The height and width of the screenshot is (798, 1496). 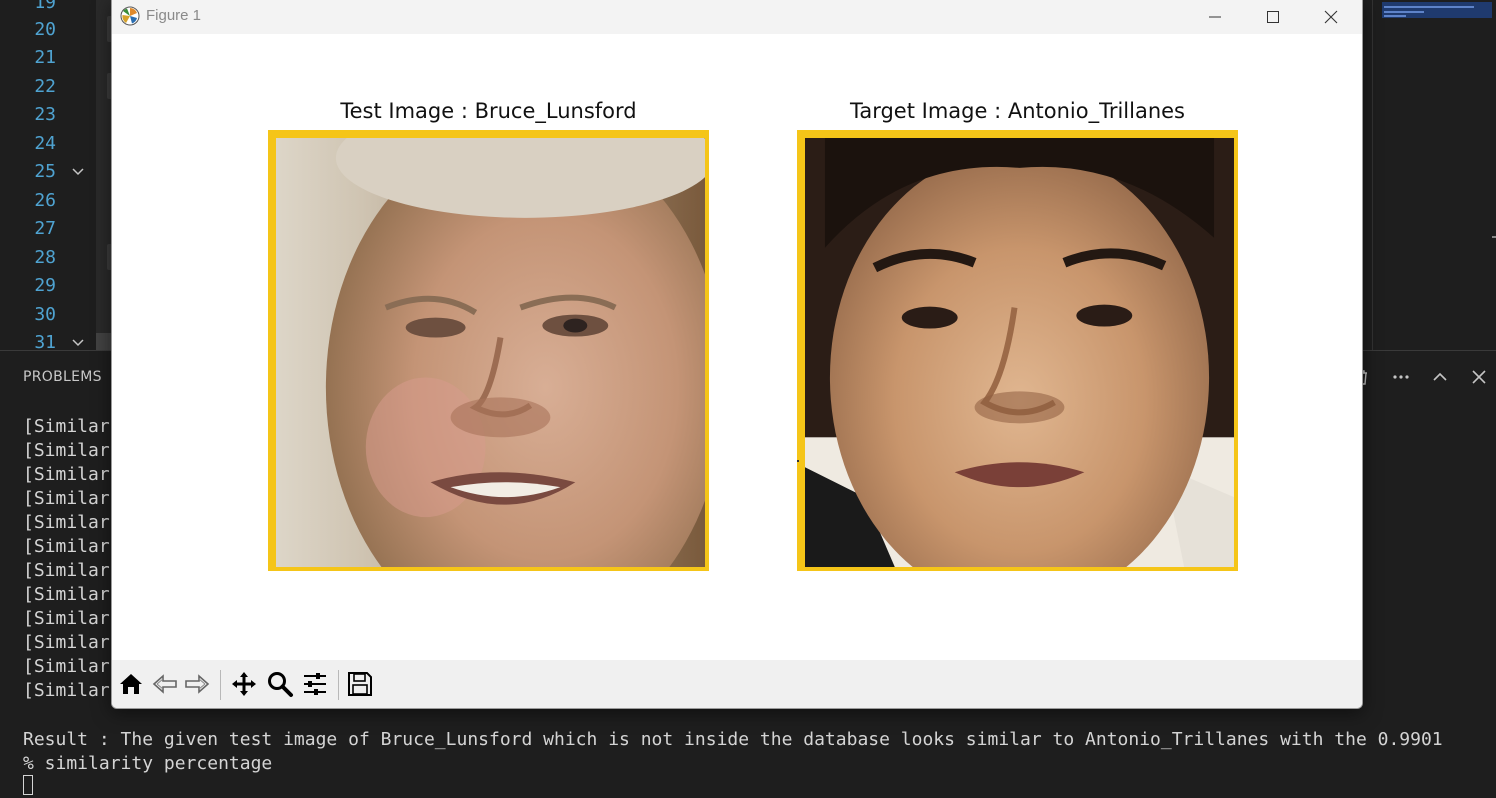 What do you see at coordinates (1494, 237) in the screenshot?
I see `scrollbar-marker` at bounding box center [1494, 237].